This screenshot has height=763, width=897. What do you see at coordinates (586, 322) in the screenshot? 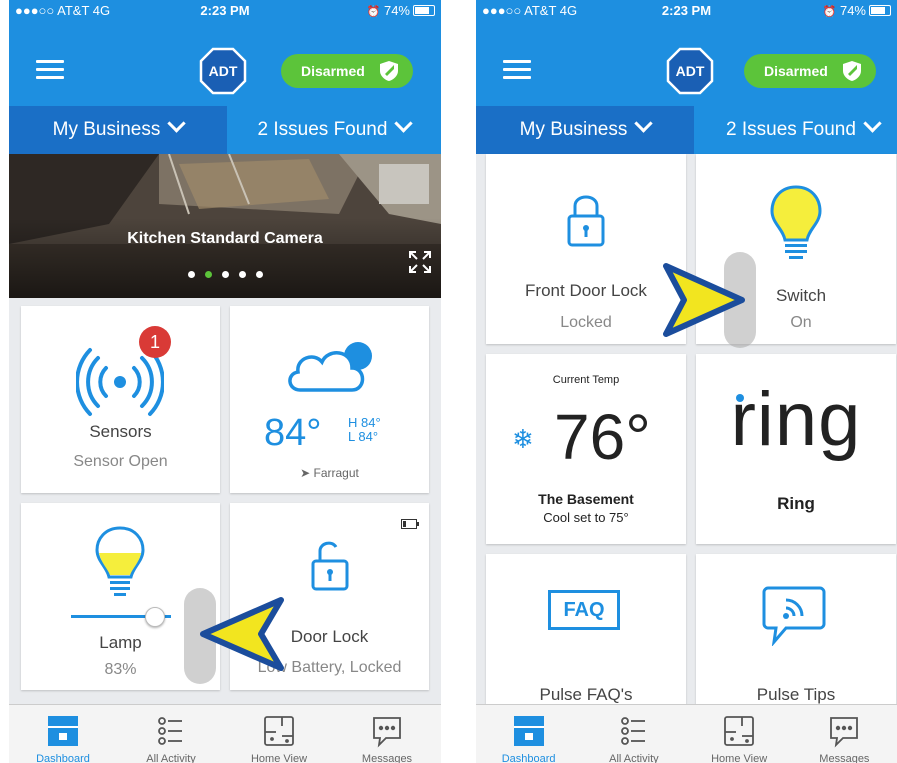
I see `front-door-lock-status: Locked` at bounding box center [586, 322].